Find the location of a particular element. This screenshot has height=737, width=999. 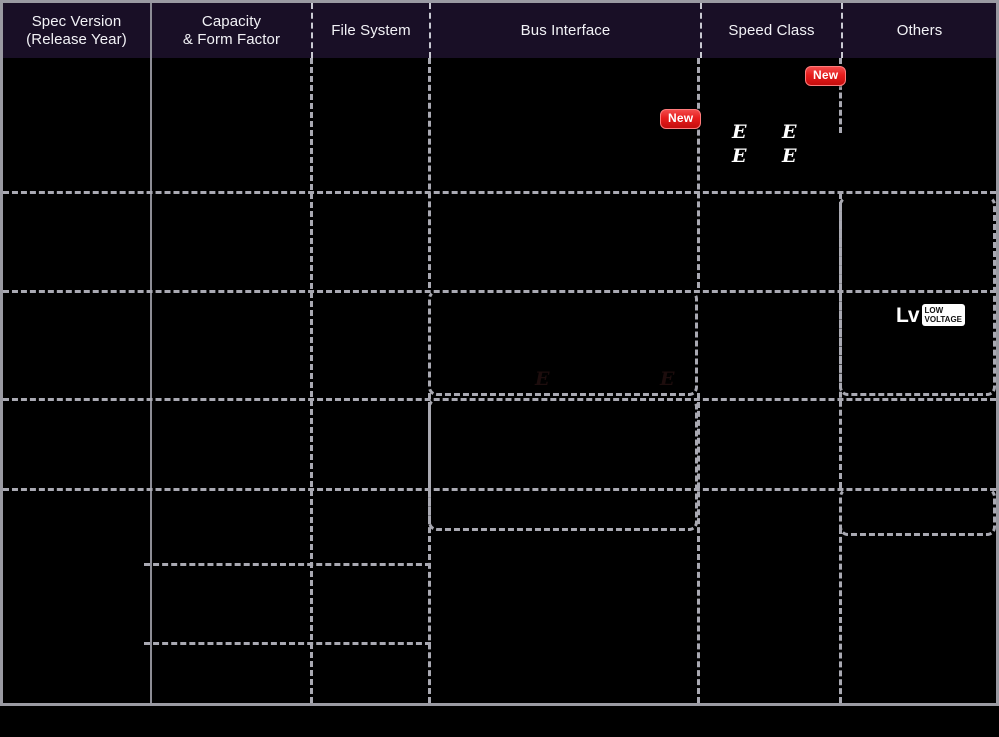

speed-class-glyph-1: E is located at coordinates (739, 132).